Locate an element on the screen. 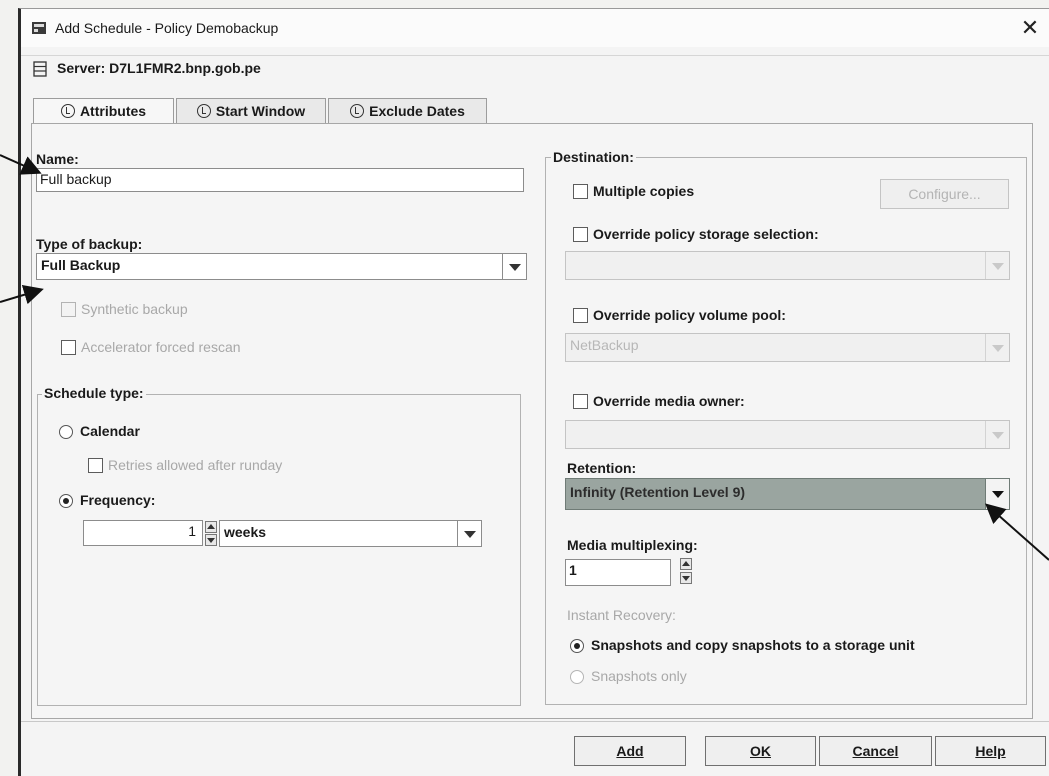 Image resolution: width=1049 pixels, height=776 pixels. close-icon: ✕ is located at coordinates (1030, 27).